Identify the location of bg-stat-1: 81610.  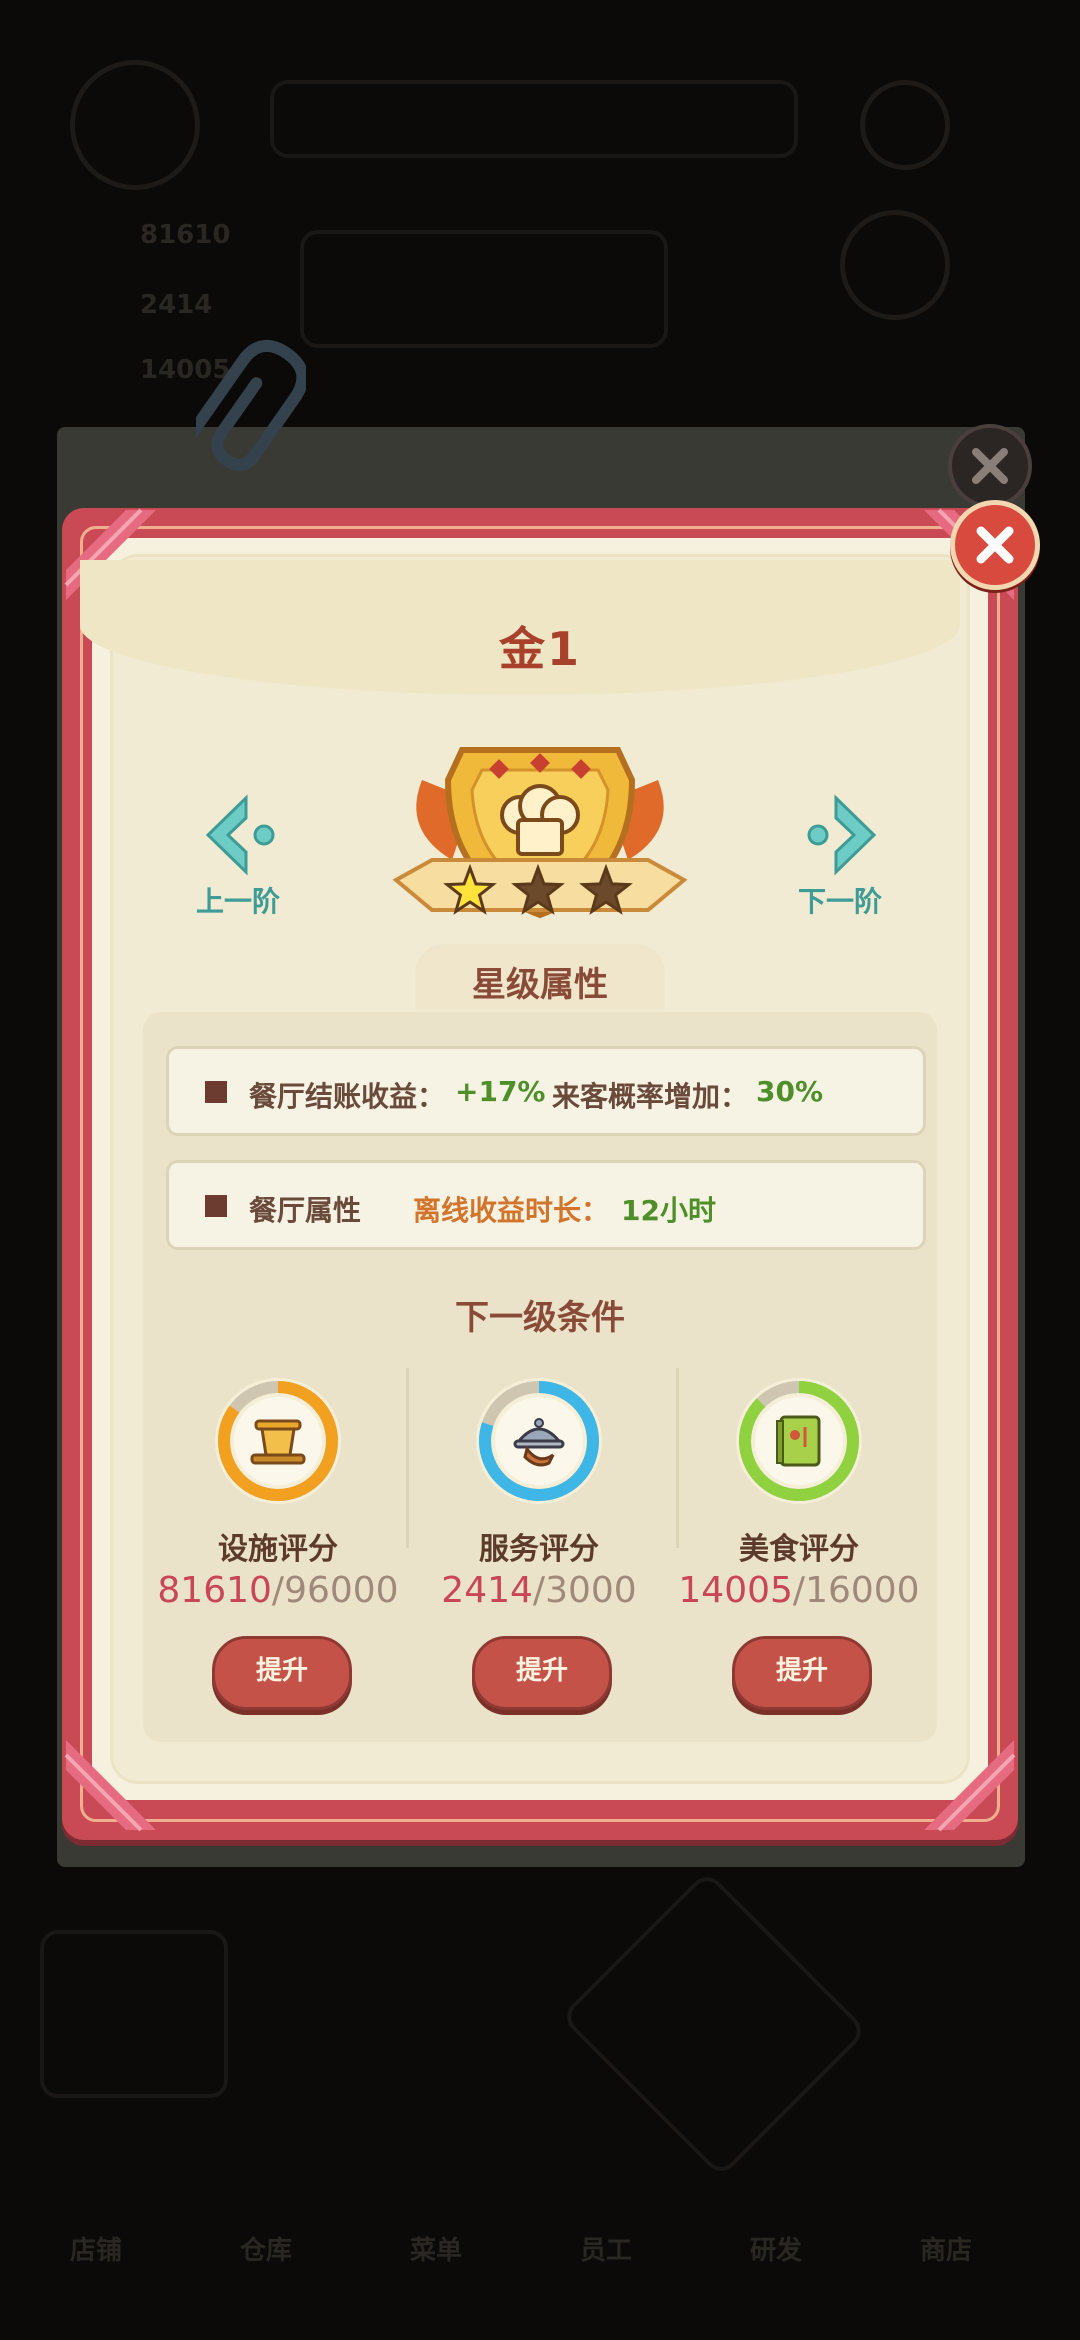
(185, 235).